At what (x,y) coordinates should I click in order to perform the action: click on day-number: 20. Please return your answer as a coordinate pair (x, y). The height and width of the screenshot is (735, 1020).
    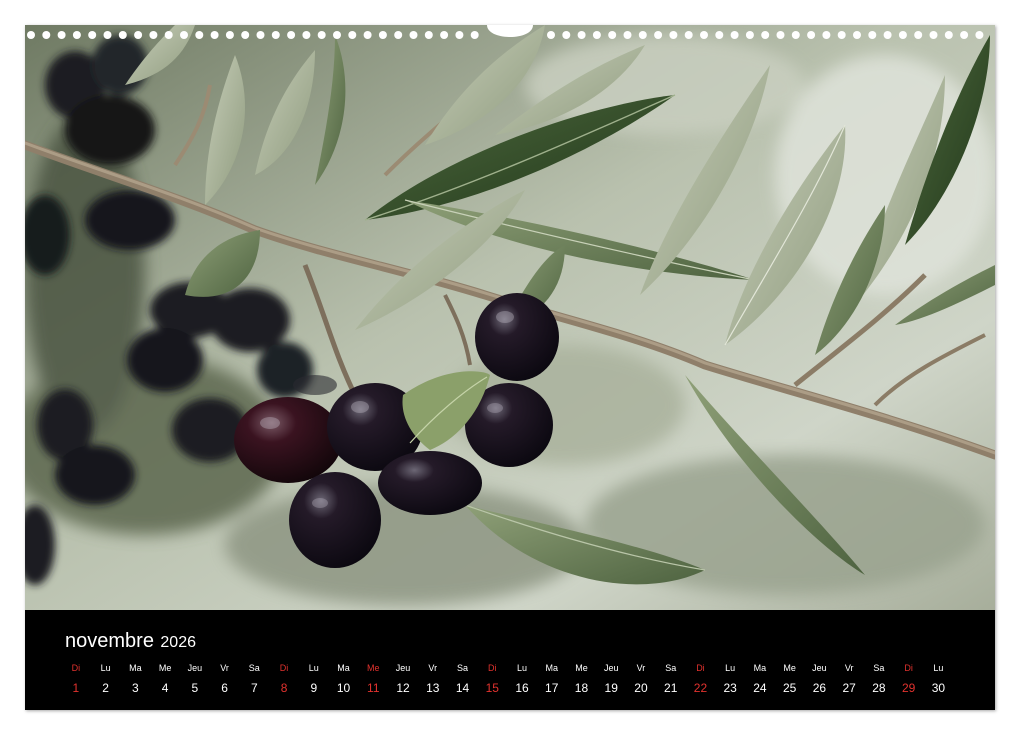
    Looking at the image, I should click on (641, 688).